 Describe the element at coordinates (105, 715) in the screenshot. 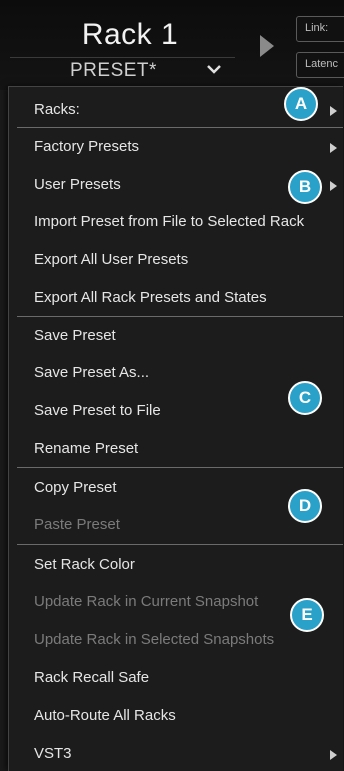

I see `menu-item-label: Auto-Route All Racks` at that location.